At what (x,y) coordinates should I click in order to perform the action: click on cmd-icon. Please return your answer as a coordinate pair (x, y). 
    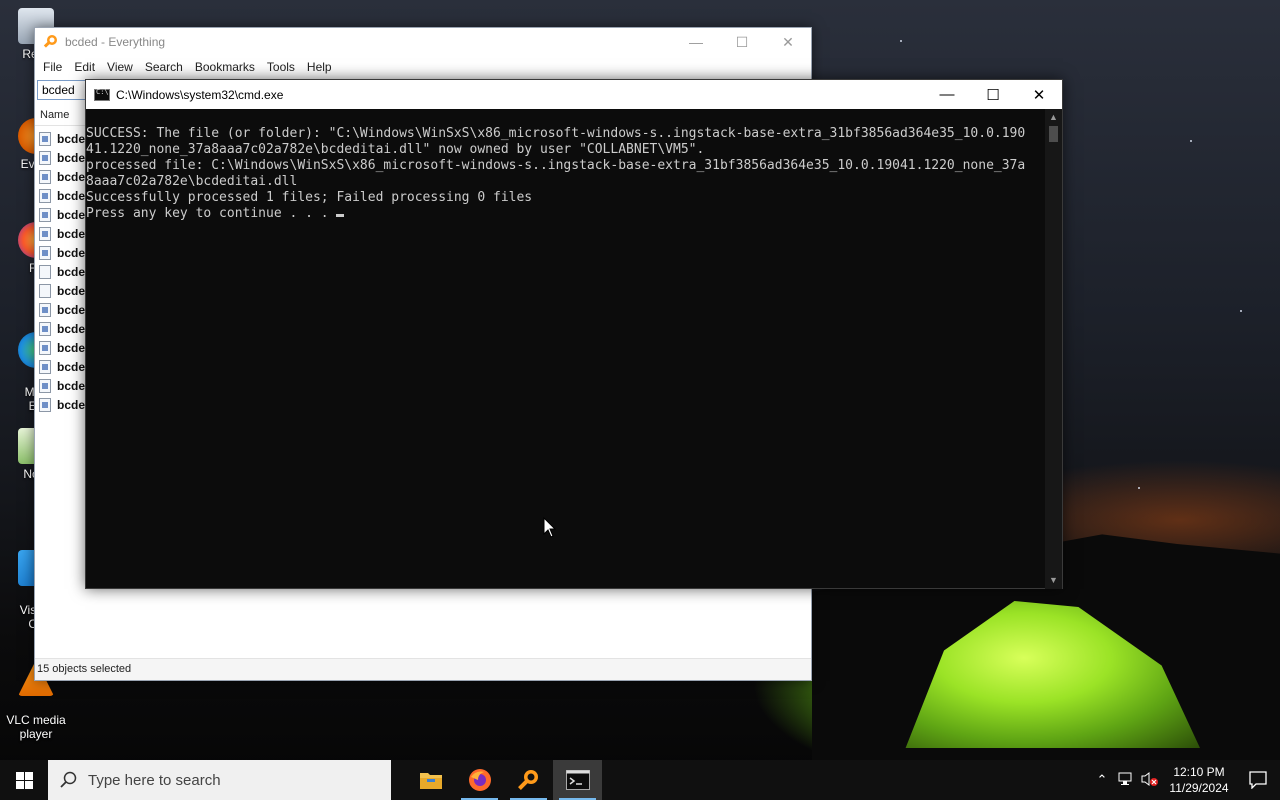
    Looking at the image, I should click on (577, 780).